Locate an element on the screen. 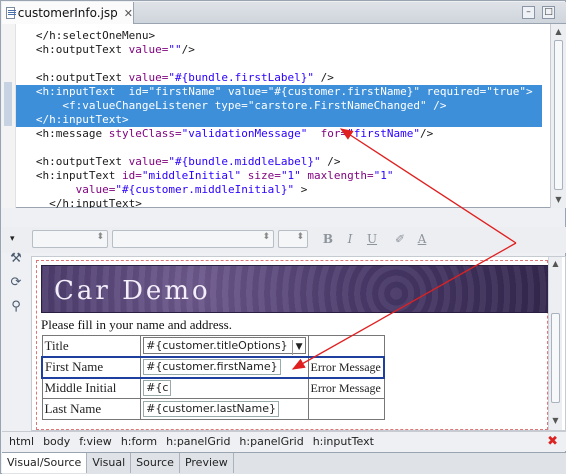 This screenshot has width=566, height=474. editor-ruler is located at coordinates (9, 116).